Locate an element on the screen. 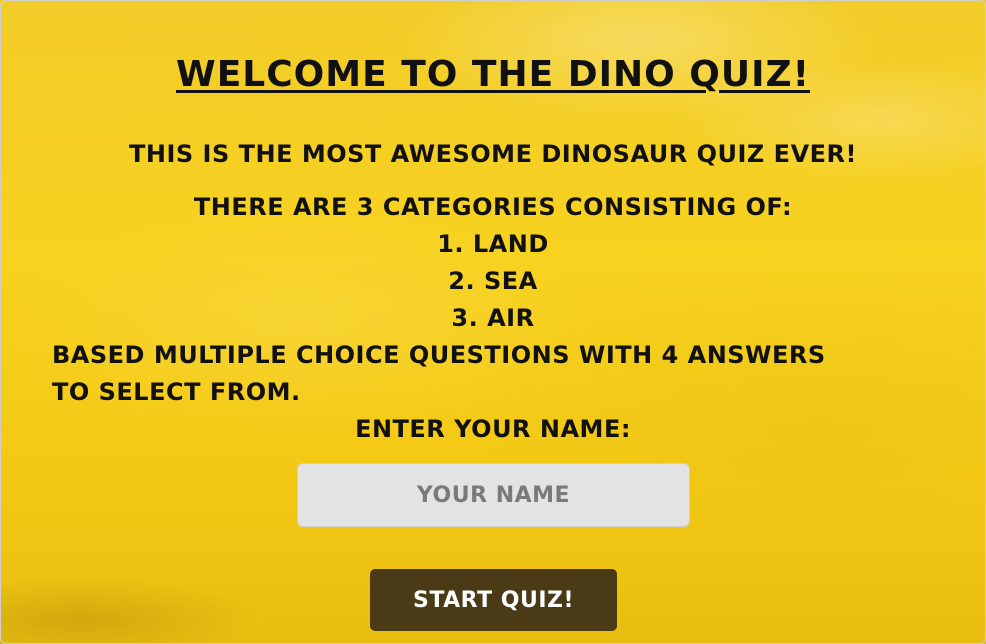  page-title: Welcome to the Dino Quiz! is located at coordinates (493, 75).